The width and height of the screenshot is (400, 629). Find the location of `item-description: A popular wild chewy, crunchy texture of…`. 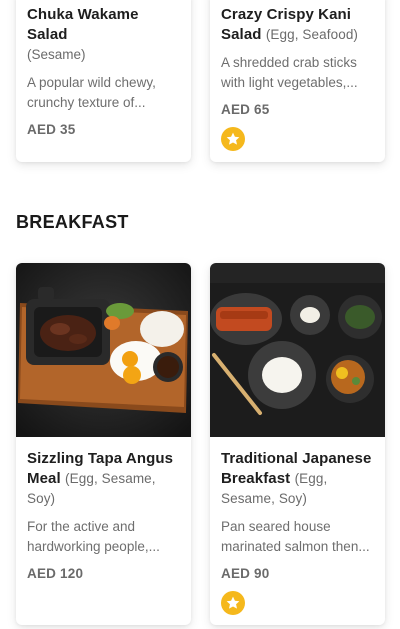

item-description: A popular wild chewy, crunchy texture of… is located at coordinates (91, 92).